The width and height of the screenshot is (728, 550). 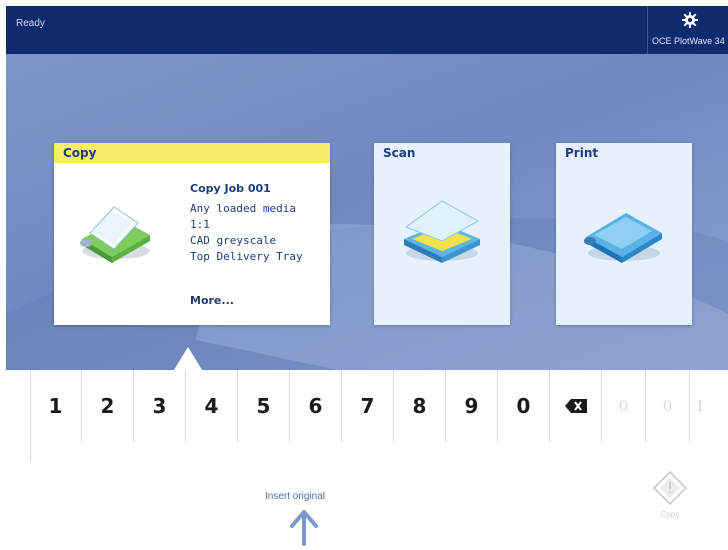 What do you see at coordinates (688, 41) in the screenshot?
I see `device-name: OCE PlotWave 34` at bounding box center [688, 41].